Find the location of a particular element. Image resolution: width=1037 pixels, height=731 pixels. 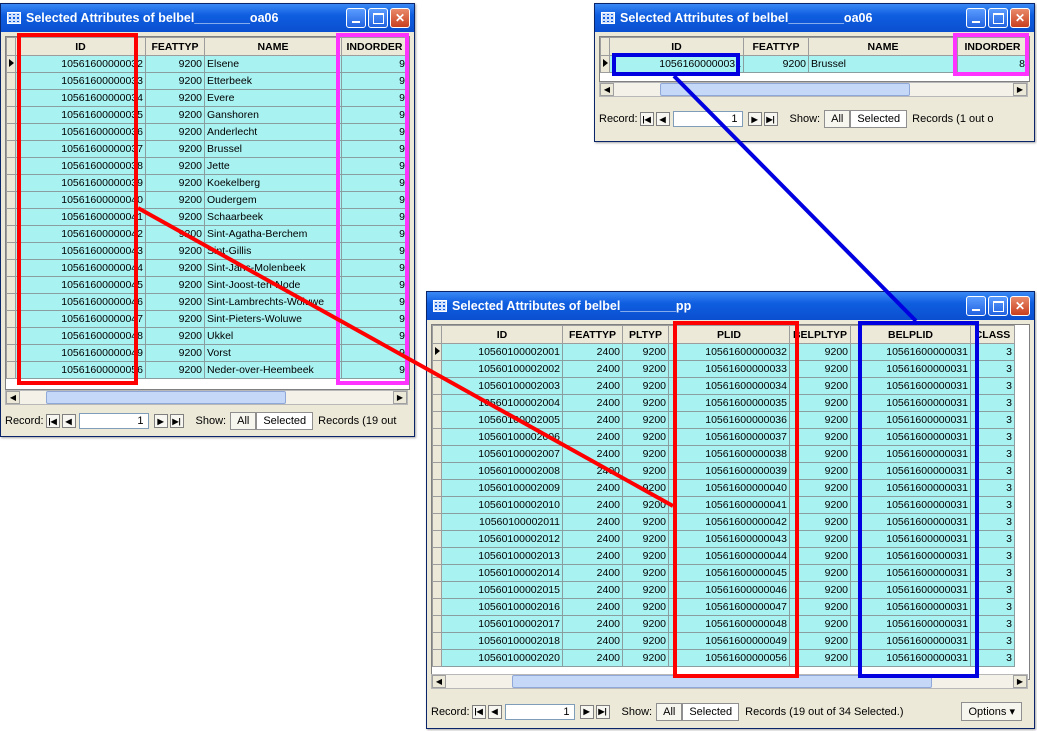

cell-id: 10561600000046 is located at coordinates (80, 302).